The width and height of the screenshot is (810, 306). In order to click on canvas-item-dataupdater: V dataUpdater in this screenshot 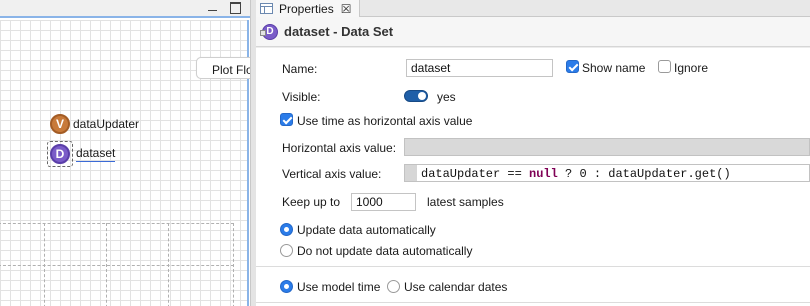, I will do `click(94, 124)`.